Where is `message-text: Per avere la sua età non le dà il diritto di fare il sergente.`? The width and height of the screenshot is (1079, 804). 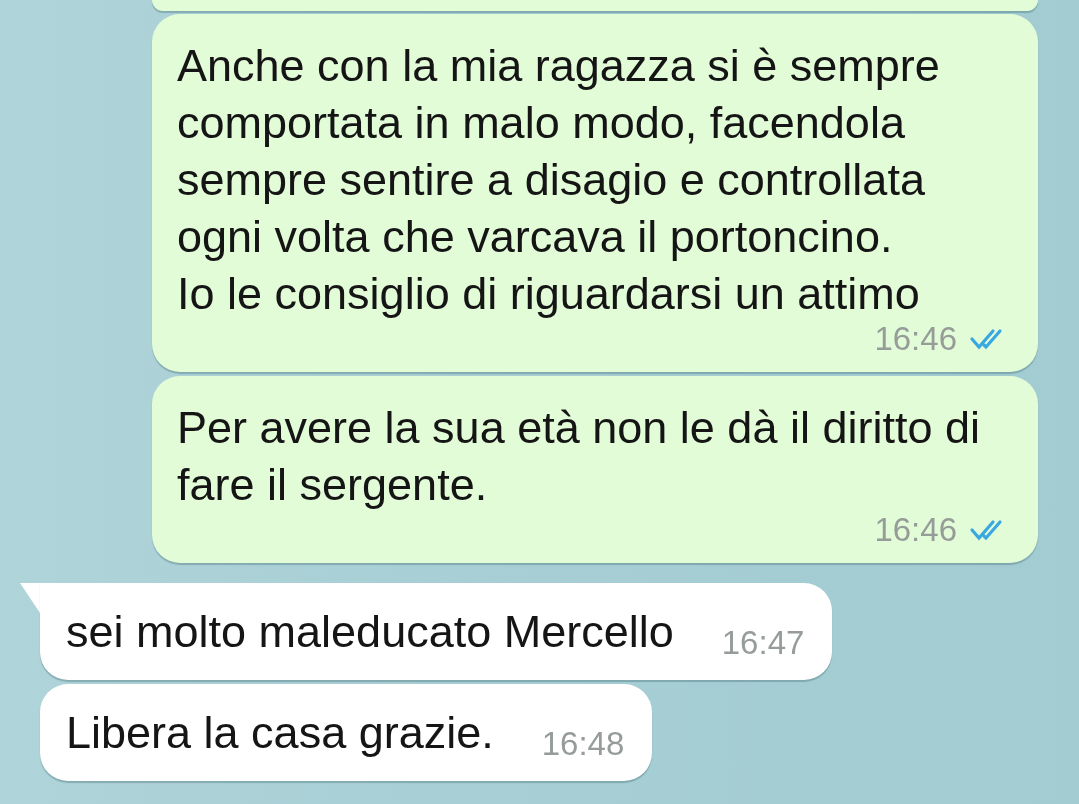 message-text: Per avere la sua età non le dà il diritto di fare il sergente. is located at coordinates (579, 456).